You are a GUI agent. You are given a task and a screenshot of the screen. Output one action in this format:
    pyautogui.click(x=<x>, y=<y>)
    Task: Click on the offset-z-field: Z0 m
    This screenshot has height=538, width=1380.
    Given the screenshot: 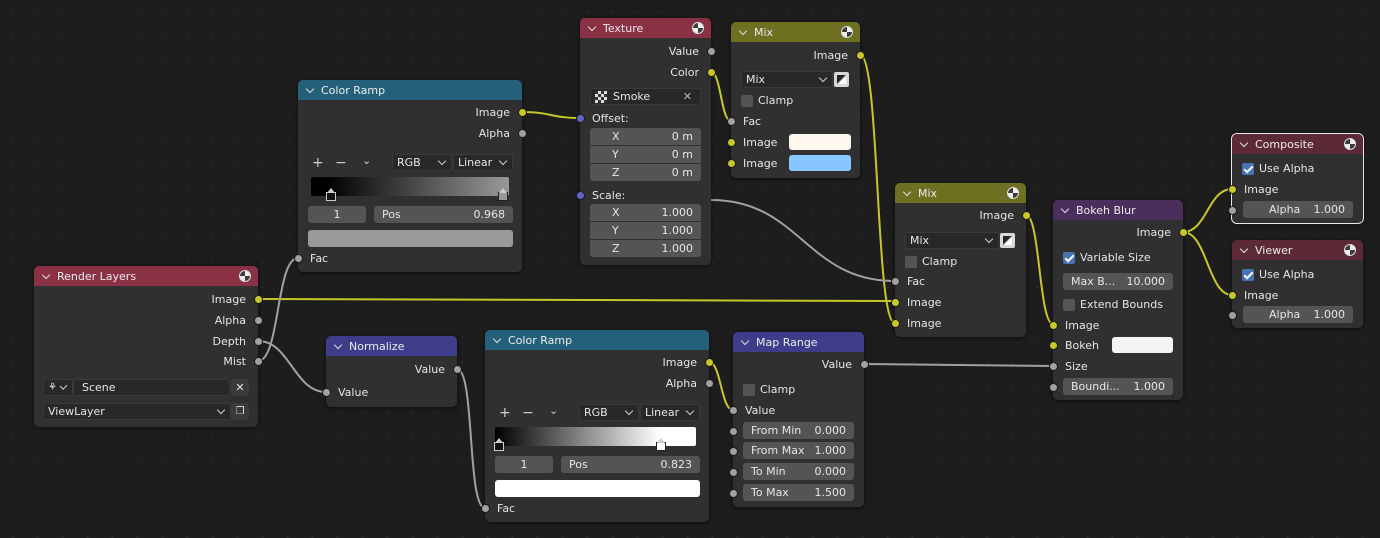 What is the action you would take?
    pyautogui.click(x=645, y=172)
    